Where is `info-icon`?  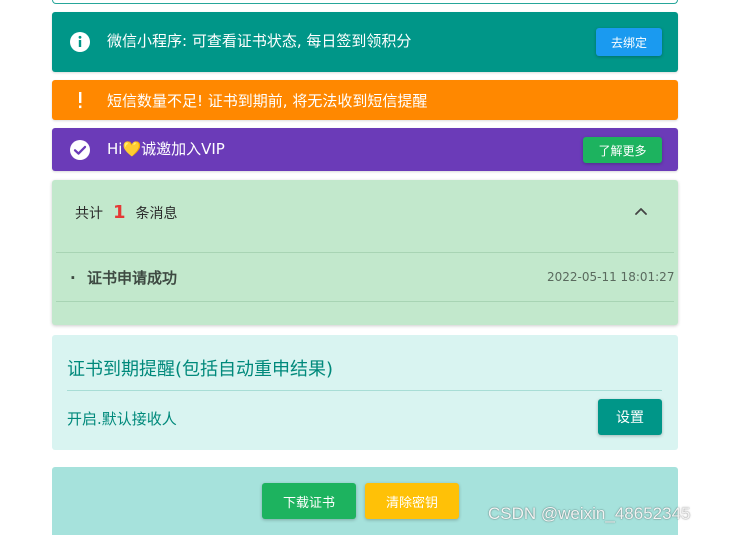 info-icon is located at coordinates (80, 42).